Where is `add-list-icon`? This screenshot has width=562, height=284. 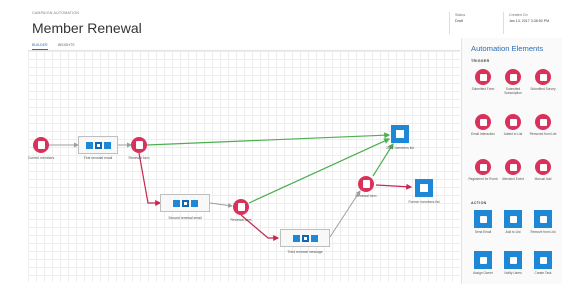
add-list-icon is located at coordinates (513, 219).